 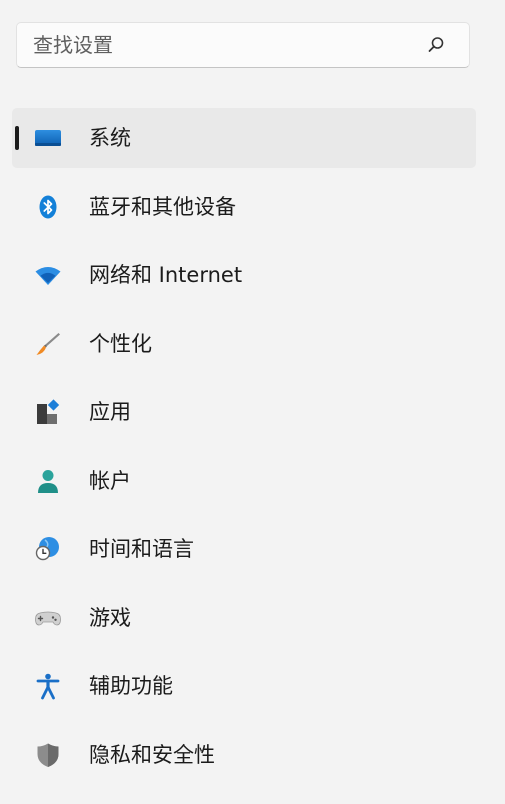 I want to click on nav-item-label: 隐私和安全性, so click(x=152, y=754).